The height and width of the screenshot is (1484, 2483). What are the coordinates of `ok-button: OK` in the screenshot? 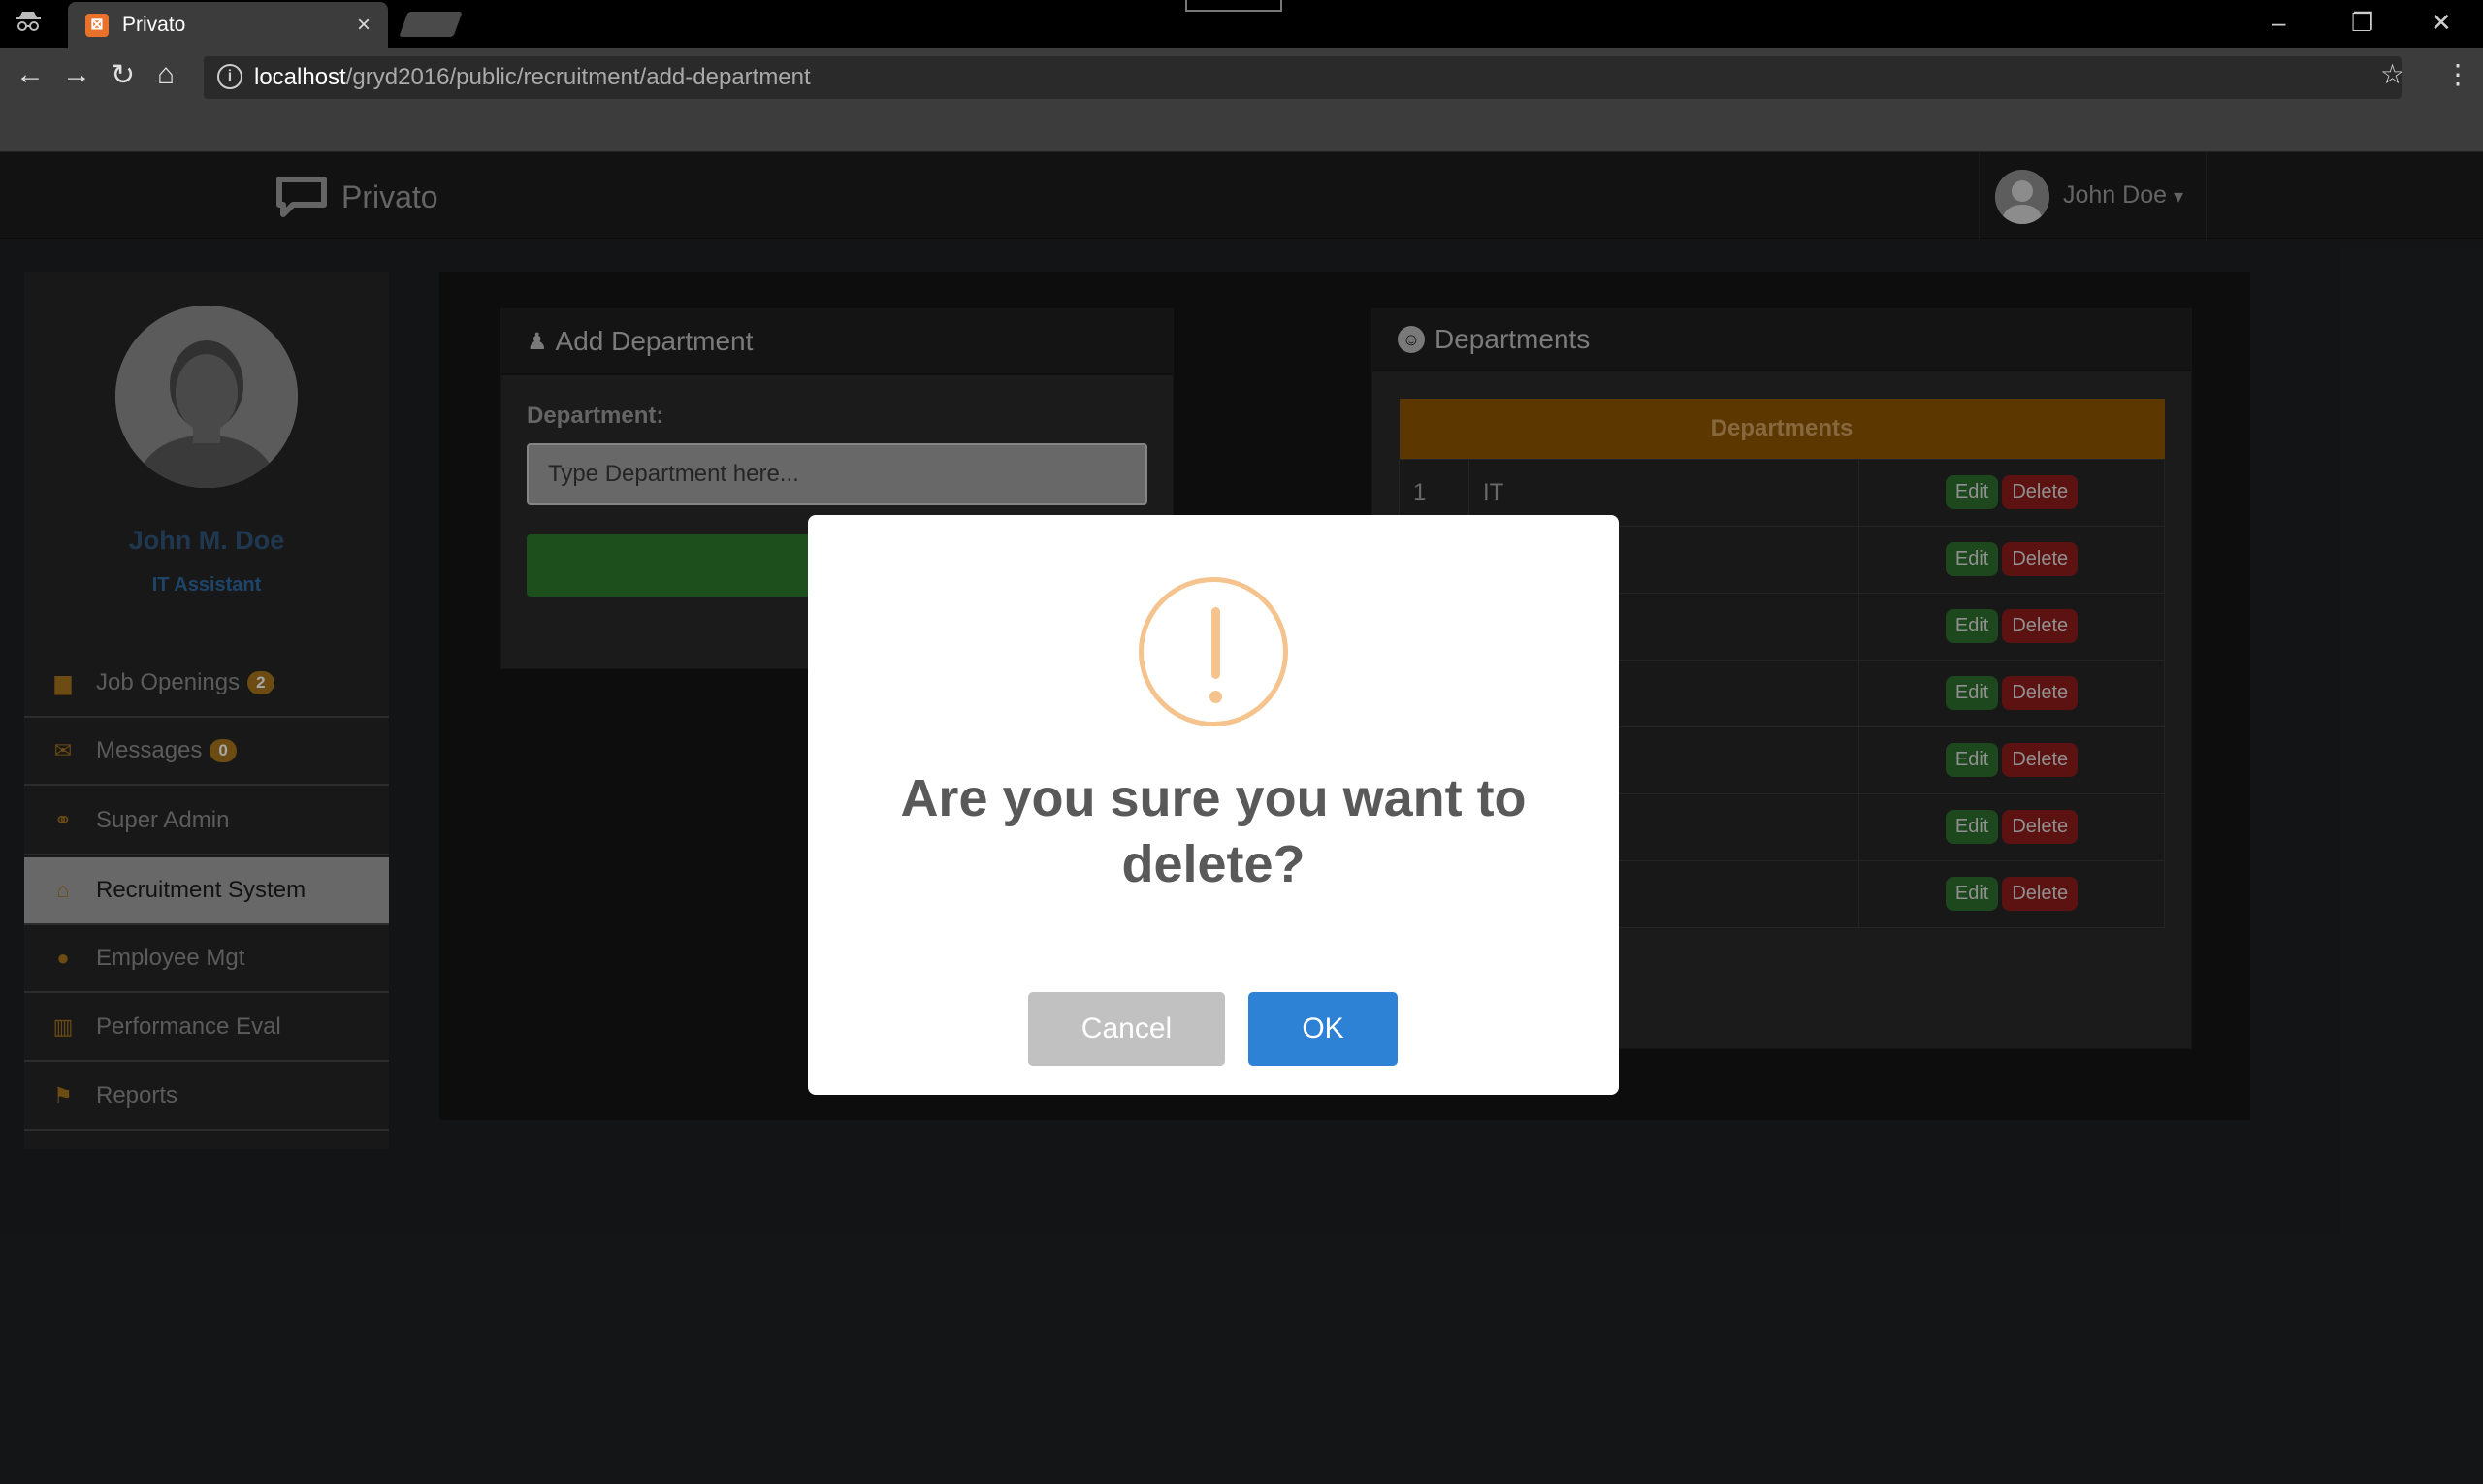 It's located at (1323, 1029).